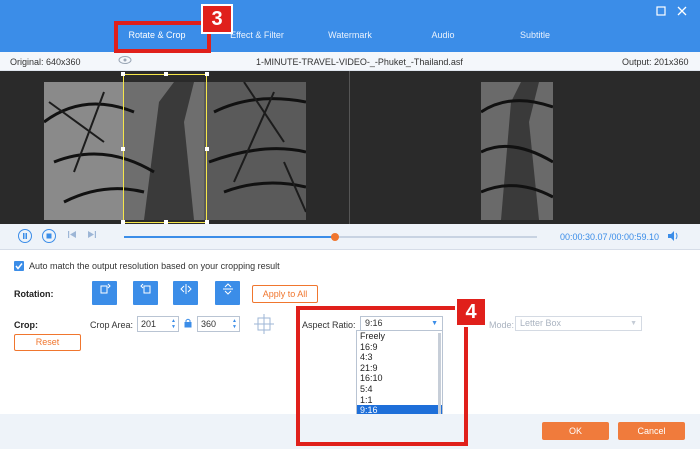 This screenshot has height=449, width=700. I want to click on eye-icon, so click(125, 61).